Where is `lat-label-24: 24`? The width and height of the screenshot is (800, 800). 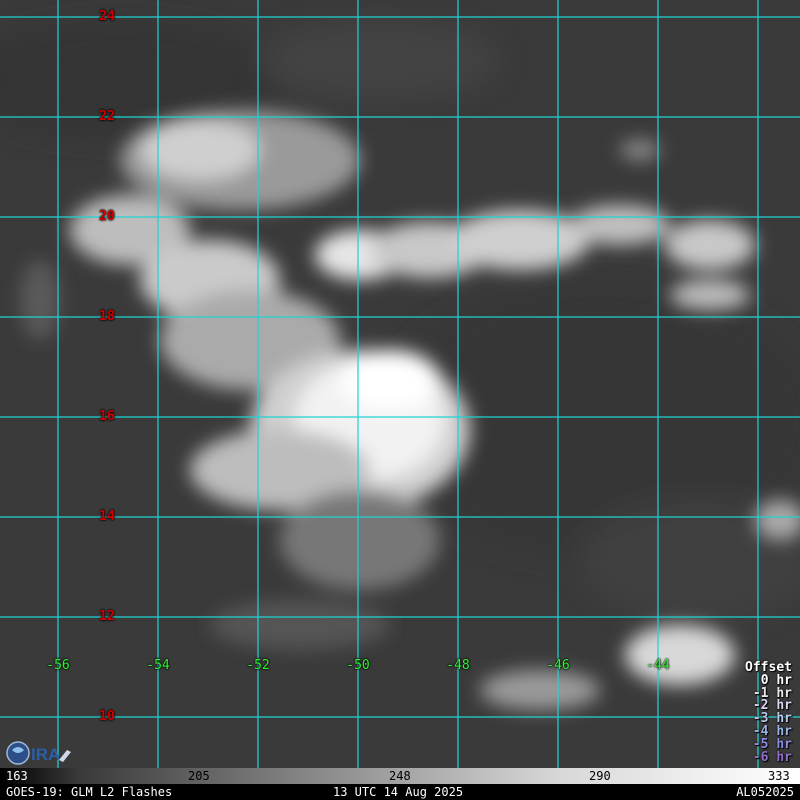 lat-label-24: 24 is located at coordinates (107, 16).